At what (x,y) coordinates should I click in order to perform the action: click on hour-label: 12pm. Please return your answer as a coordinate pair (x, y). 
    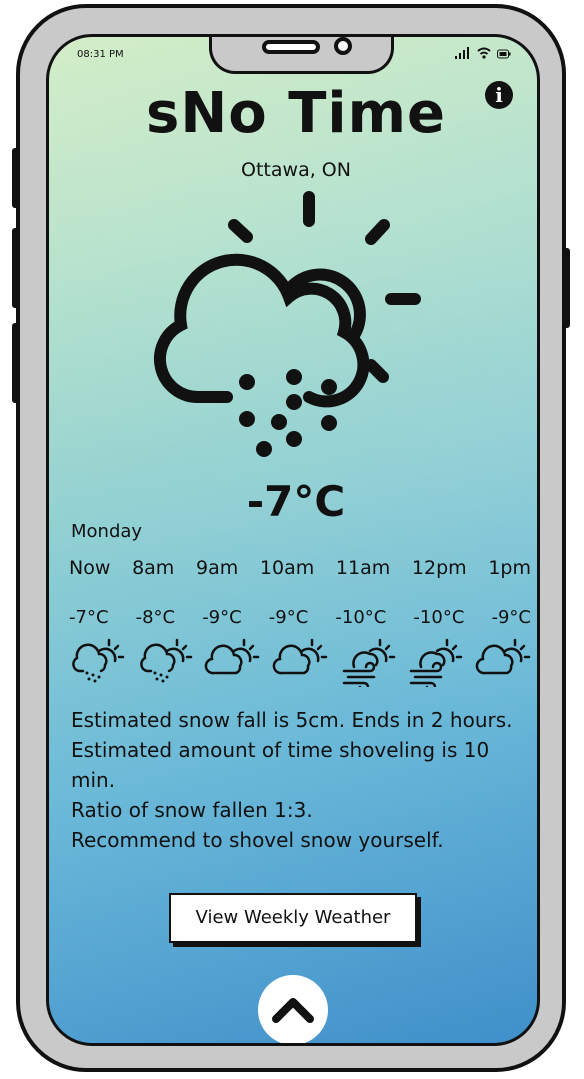
    Looking at the image, I should click on (439, 568).